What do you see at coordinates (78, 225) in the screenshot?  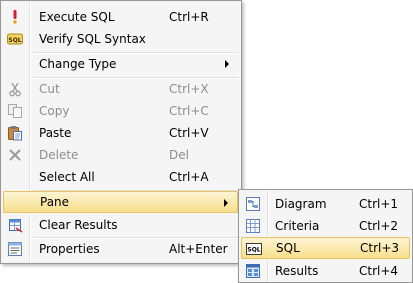 I see `menu-item-label: Clear Results` at bounding box center [78, 225].